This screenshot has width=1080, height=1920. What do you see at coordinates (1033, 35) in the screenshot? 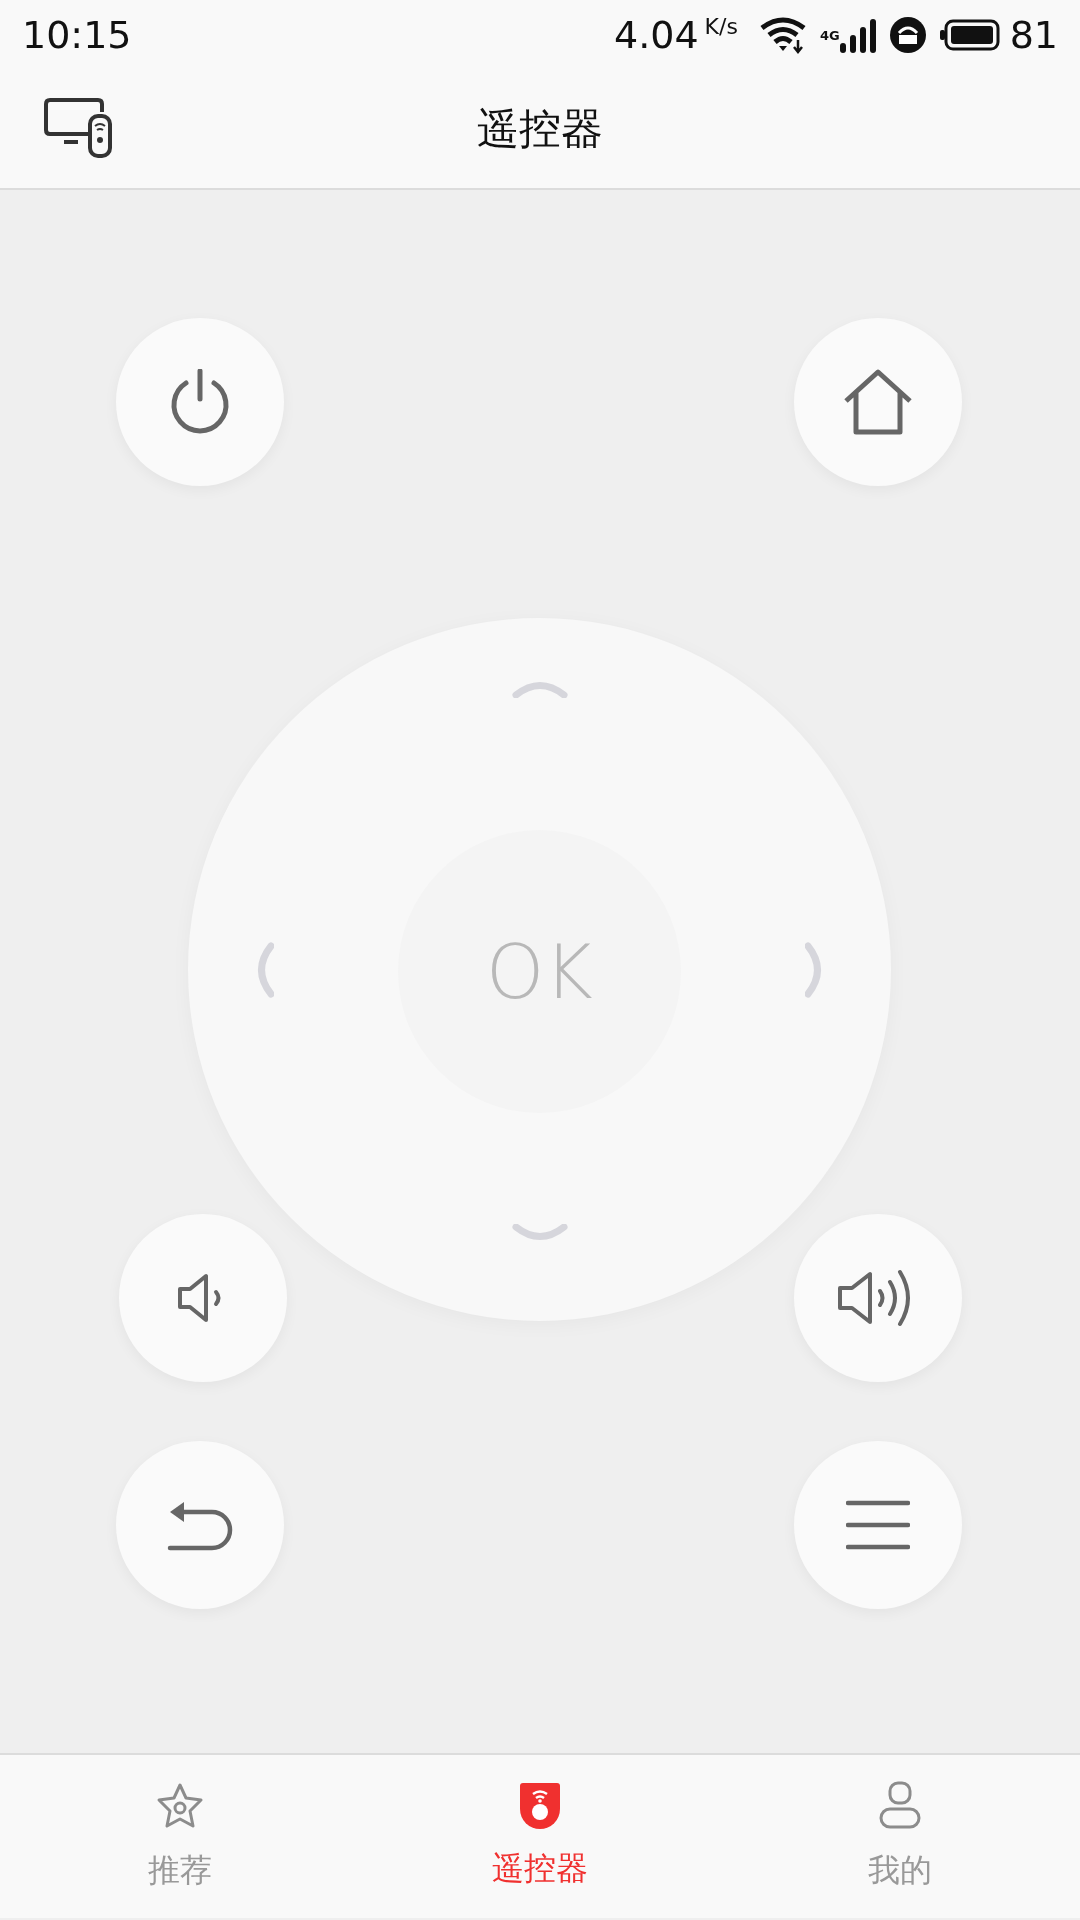
I see `battery-level: 81` at bounding box center [1033, 35].